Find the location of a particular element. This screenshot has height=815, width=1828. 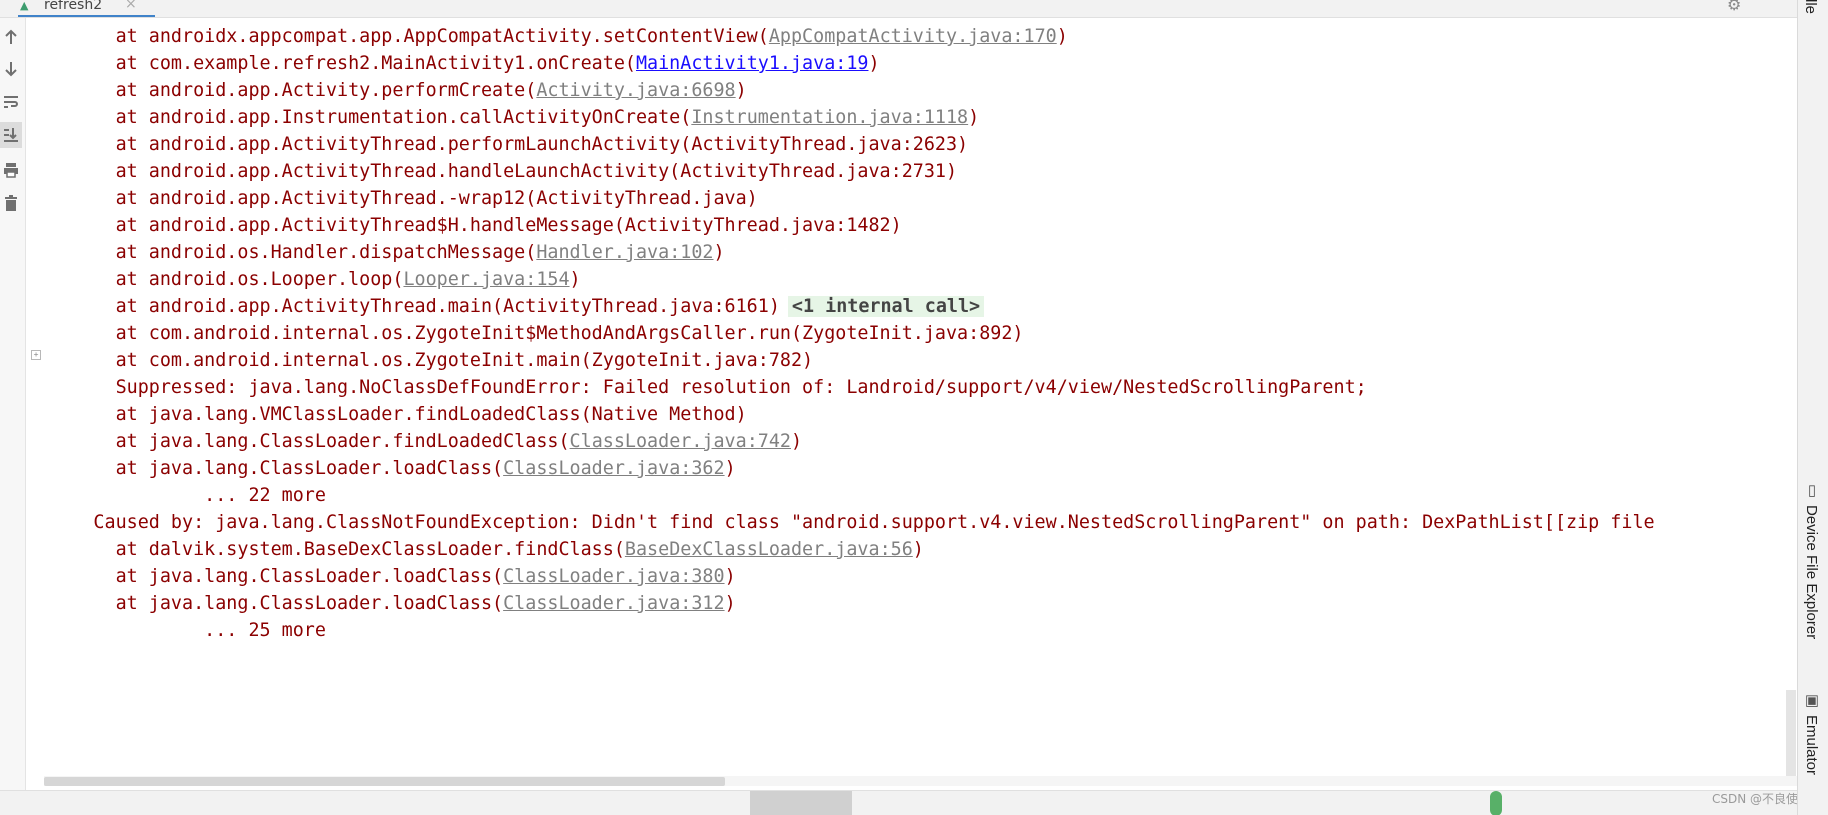

device-icon: ▯ is located at coordinates (1811, 490).